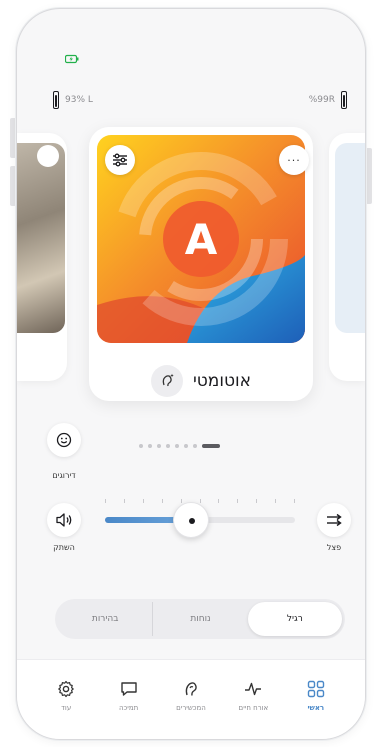 The image size is (380, 747). Describe the element at coordinates (41, 238) in the screenshot. I see `program-image-previous` at that location.